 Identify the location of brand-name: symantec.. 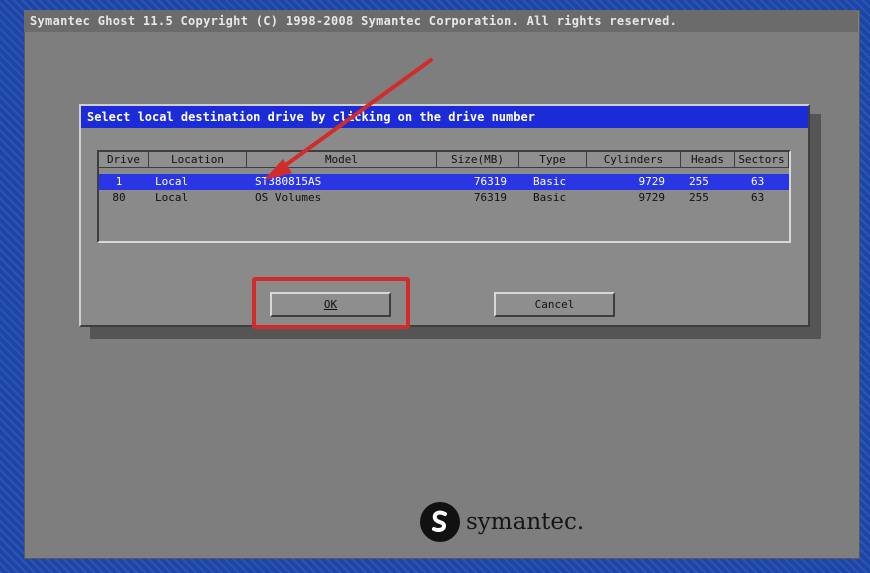
(525, 522).